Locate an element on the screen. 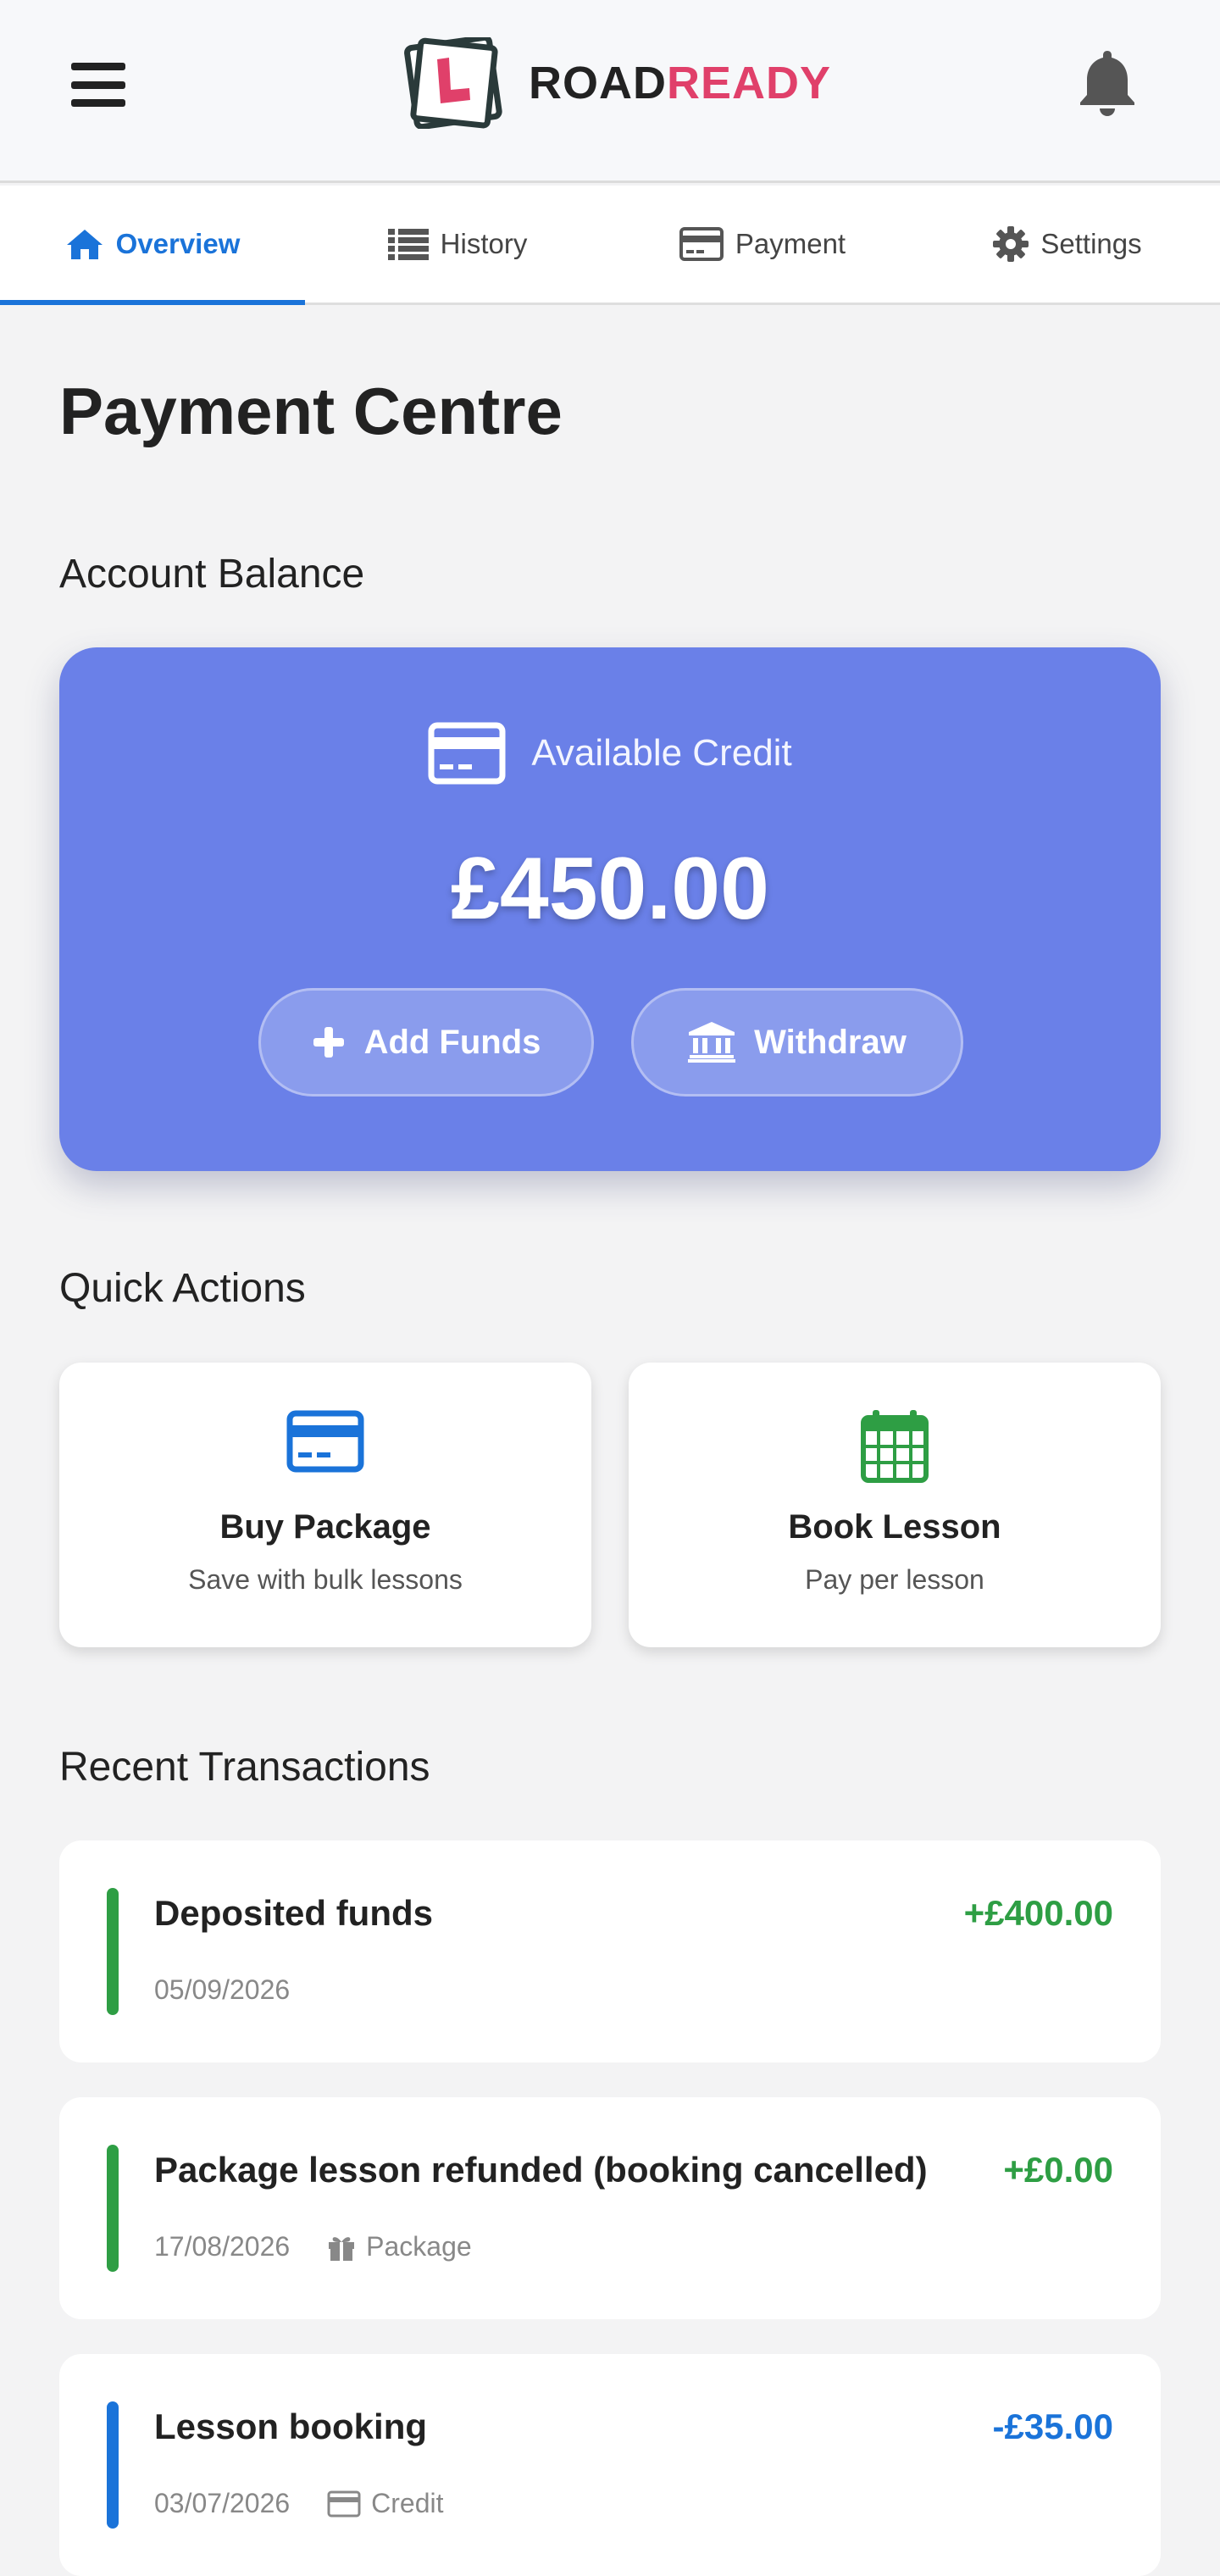  l-plate-logo-icon is located at coordinates (453, 83).